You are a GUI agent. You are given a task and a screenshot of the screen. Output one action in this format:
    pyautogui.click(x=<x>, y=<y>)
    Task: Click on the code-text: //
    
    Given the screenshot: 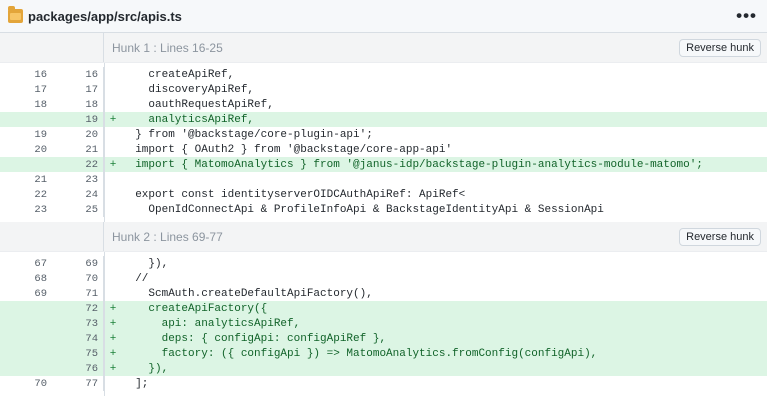 What is the action you would take?
    pyautogui.click(x=135, y=278)
    